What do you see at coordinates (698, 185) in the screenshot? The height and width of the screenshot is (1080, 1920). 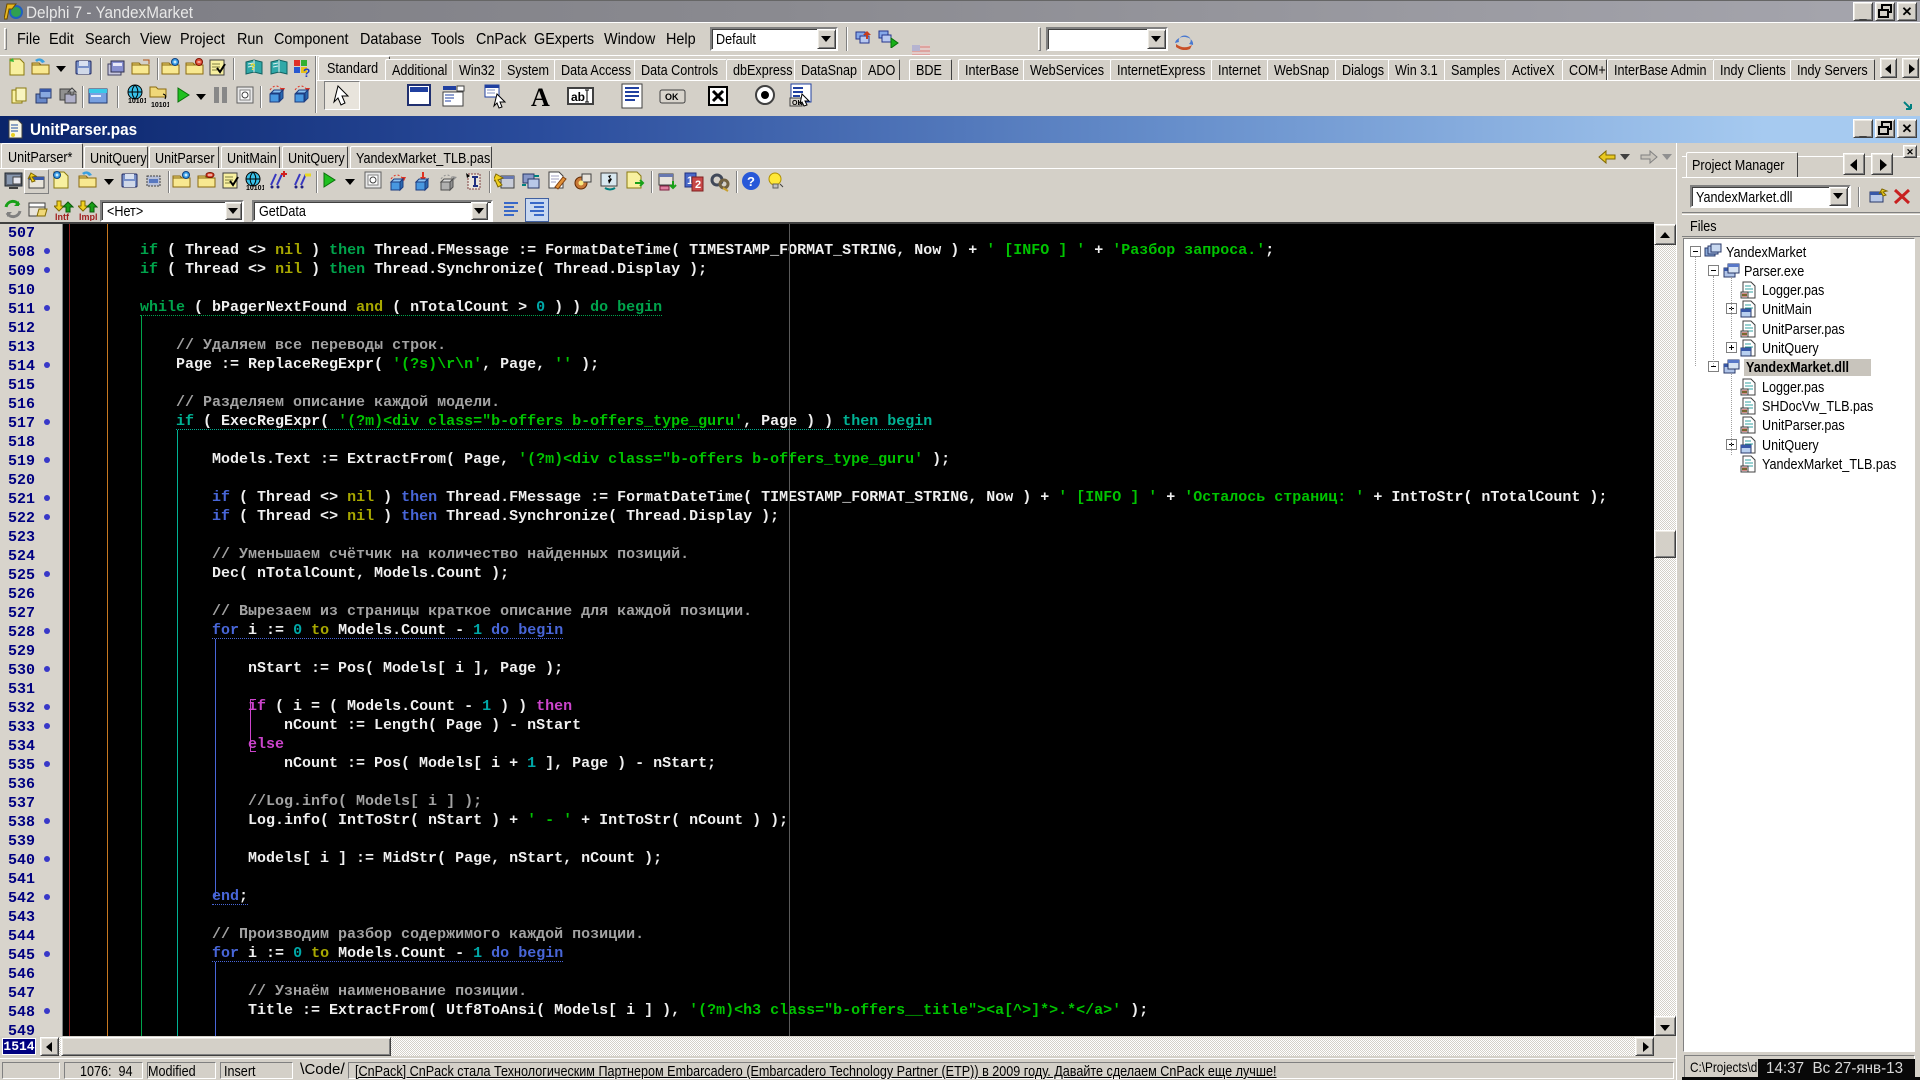 I see `svg-text: 2` at bounding box center [698, 185].